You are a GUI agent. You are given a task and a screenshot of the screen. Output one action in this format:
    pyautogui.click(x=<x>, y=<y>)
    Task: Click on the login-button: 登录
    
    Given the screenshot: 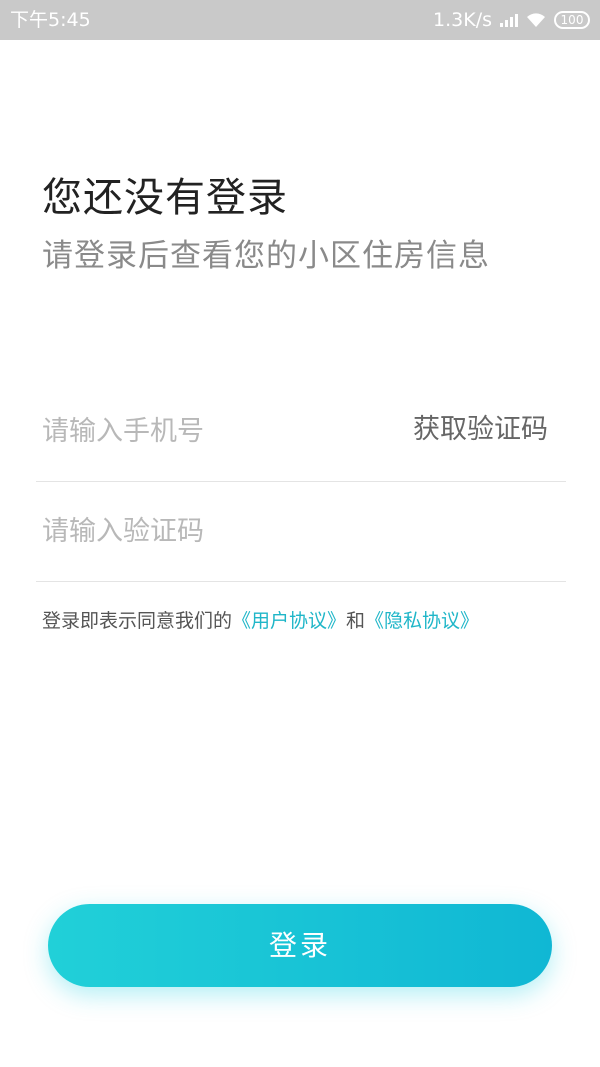 What is the action you would take?
    pyautogui.click(x=300, y=945)
    